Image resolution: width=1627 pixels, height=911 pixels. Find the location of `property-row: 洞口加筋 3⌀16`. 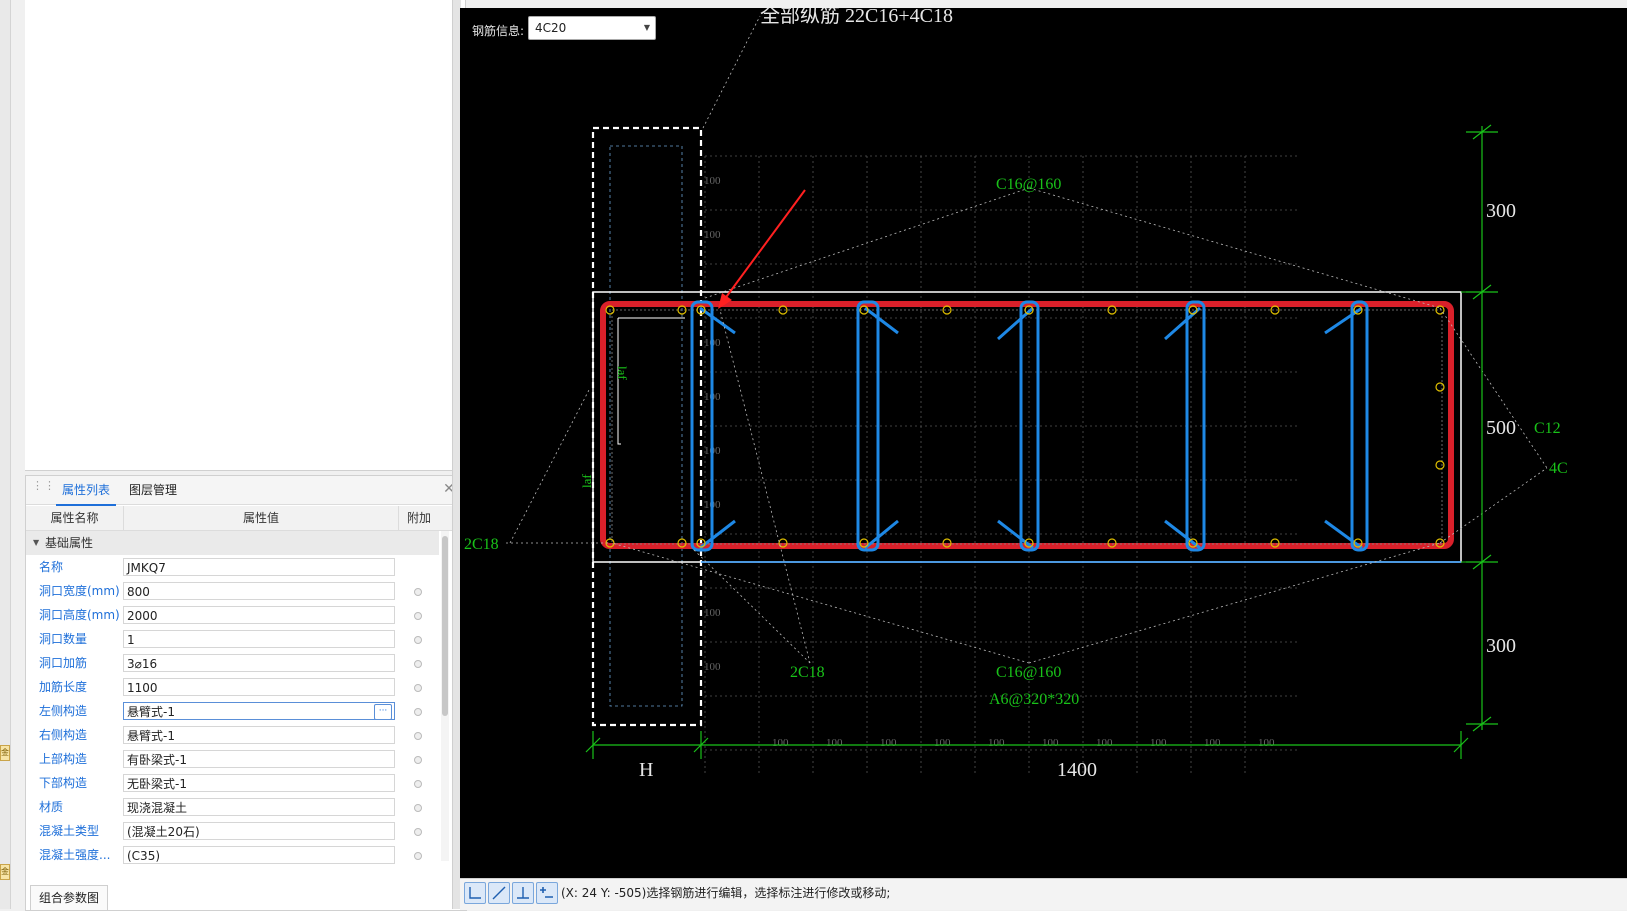

property-row: 洞口加筋 3⌀16 is located at coordinates (232, 663).